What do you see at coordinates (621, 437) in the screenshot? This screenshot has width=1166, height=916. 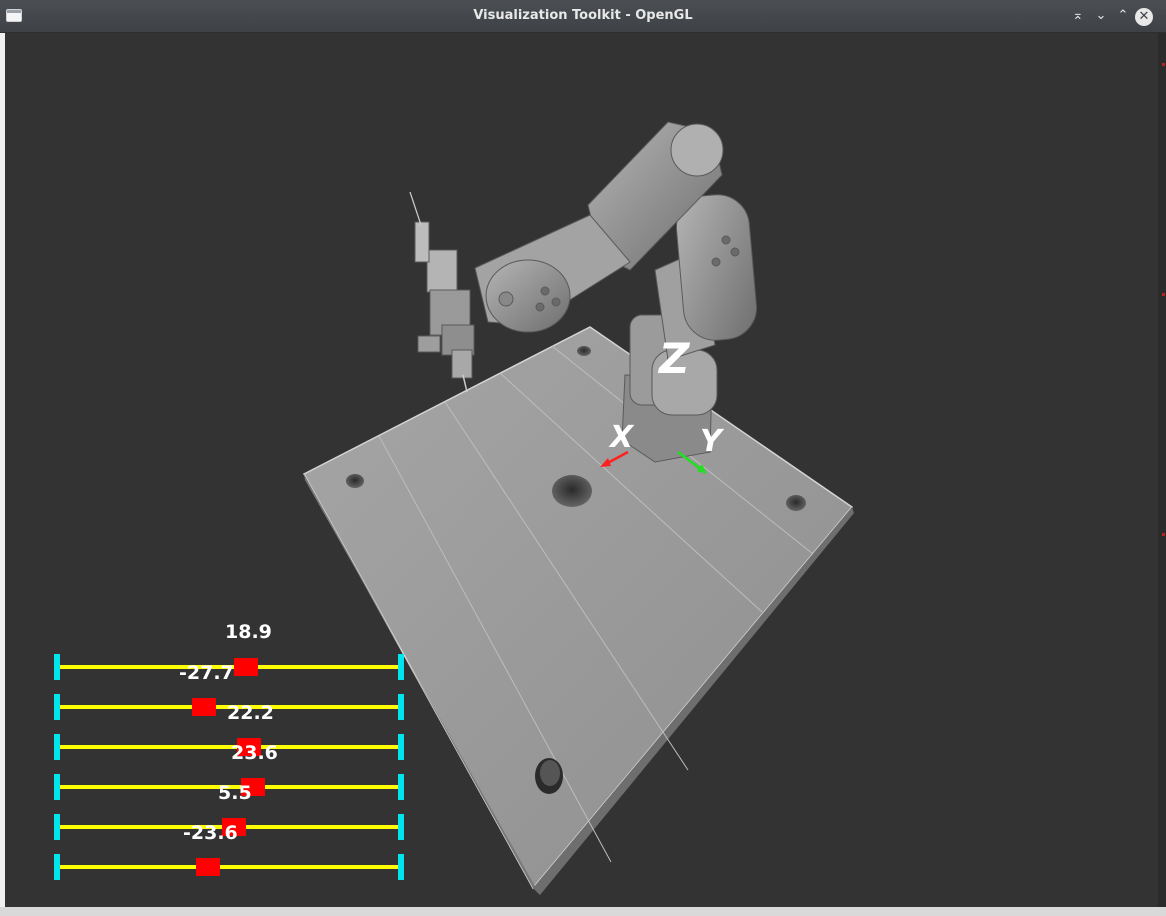 I see `x-axis-label: X` at bounding box center [621, 437].